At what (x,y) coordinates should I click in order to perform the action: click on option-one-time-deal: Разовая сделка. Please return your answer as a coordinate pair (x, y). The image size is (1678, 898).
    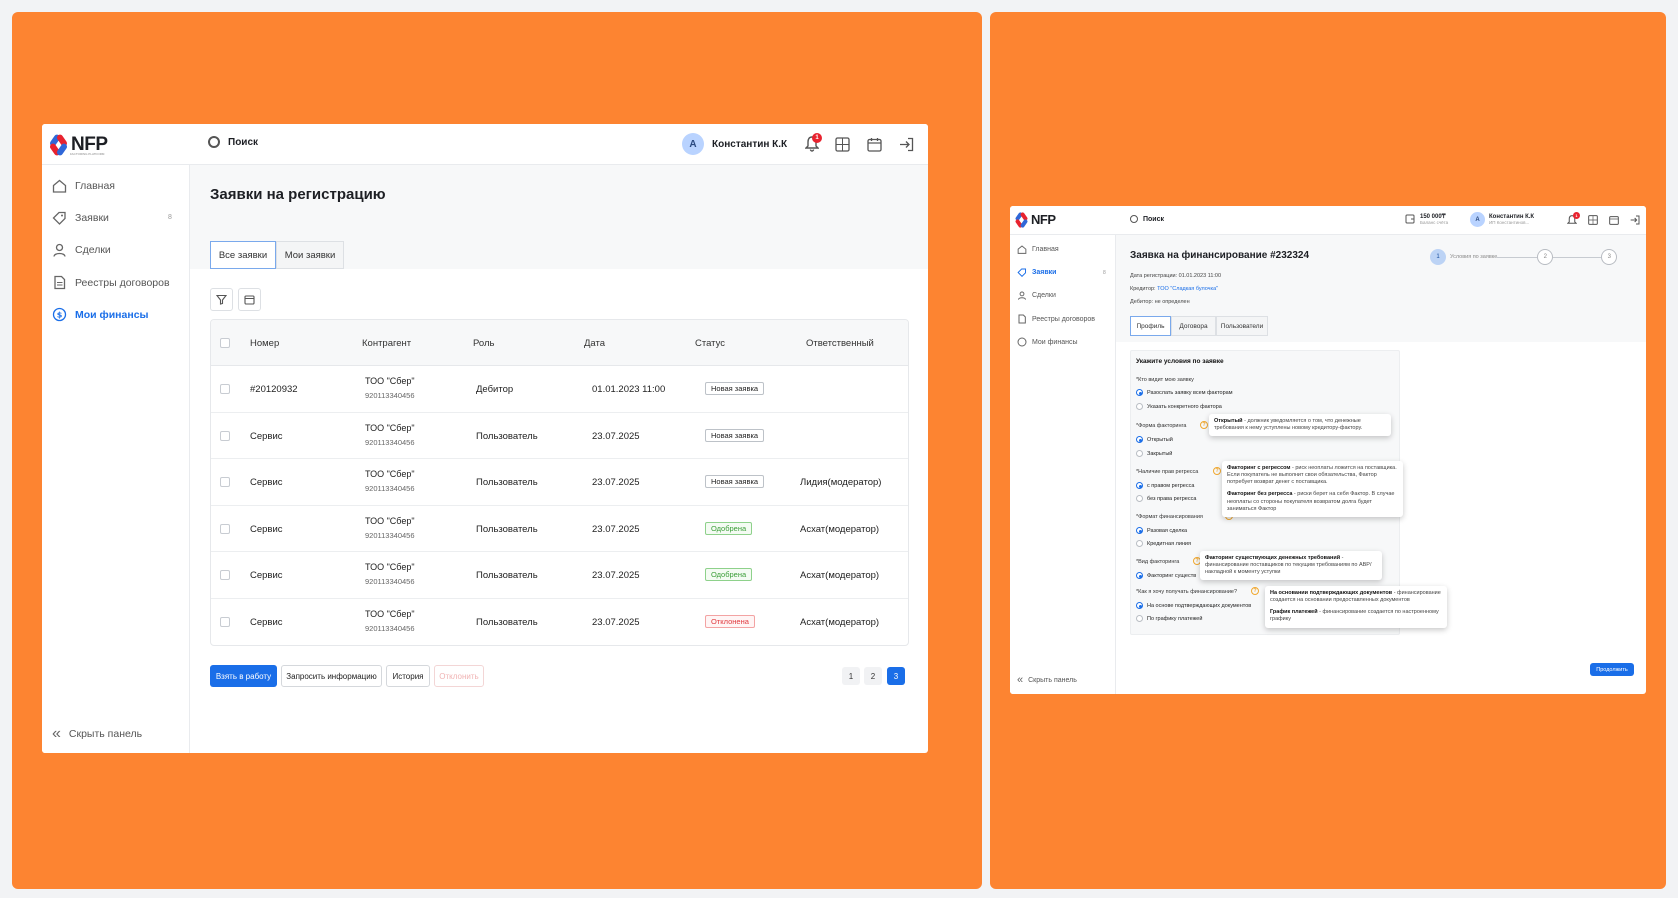
    Looking at the image, I should click on (1161, 530).